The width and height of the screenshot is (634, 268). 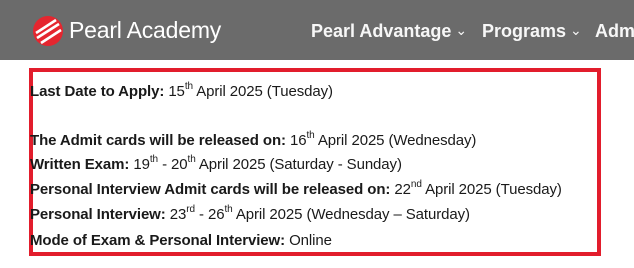 I want to click on mode-label: Mode of Exam & Personal Interview:, so click(x=157, y=240).